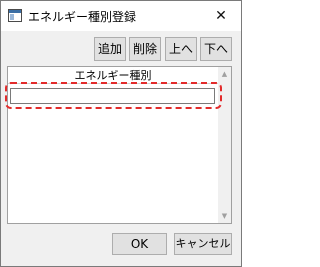 The width and height of the screenshot is (320, 267). What do you see at coordinates (15, 15) in the screenshot?
I see `window-app-icon` at bounding box center [15, 15].